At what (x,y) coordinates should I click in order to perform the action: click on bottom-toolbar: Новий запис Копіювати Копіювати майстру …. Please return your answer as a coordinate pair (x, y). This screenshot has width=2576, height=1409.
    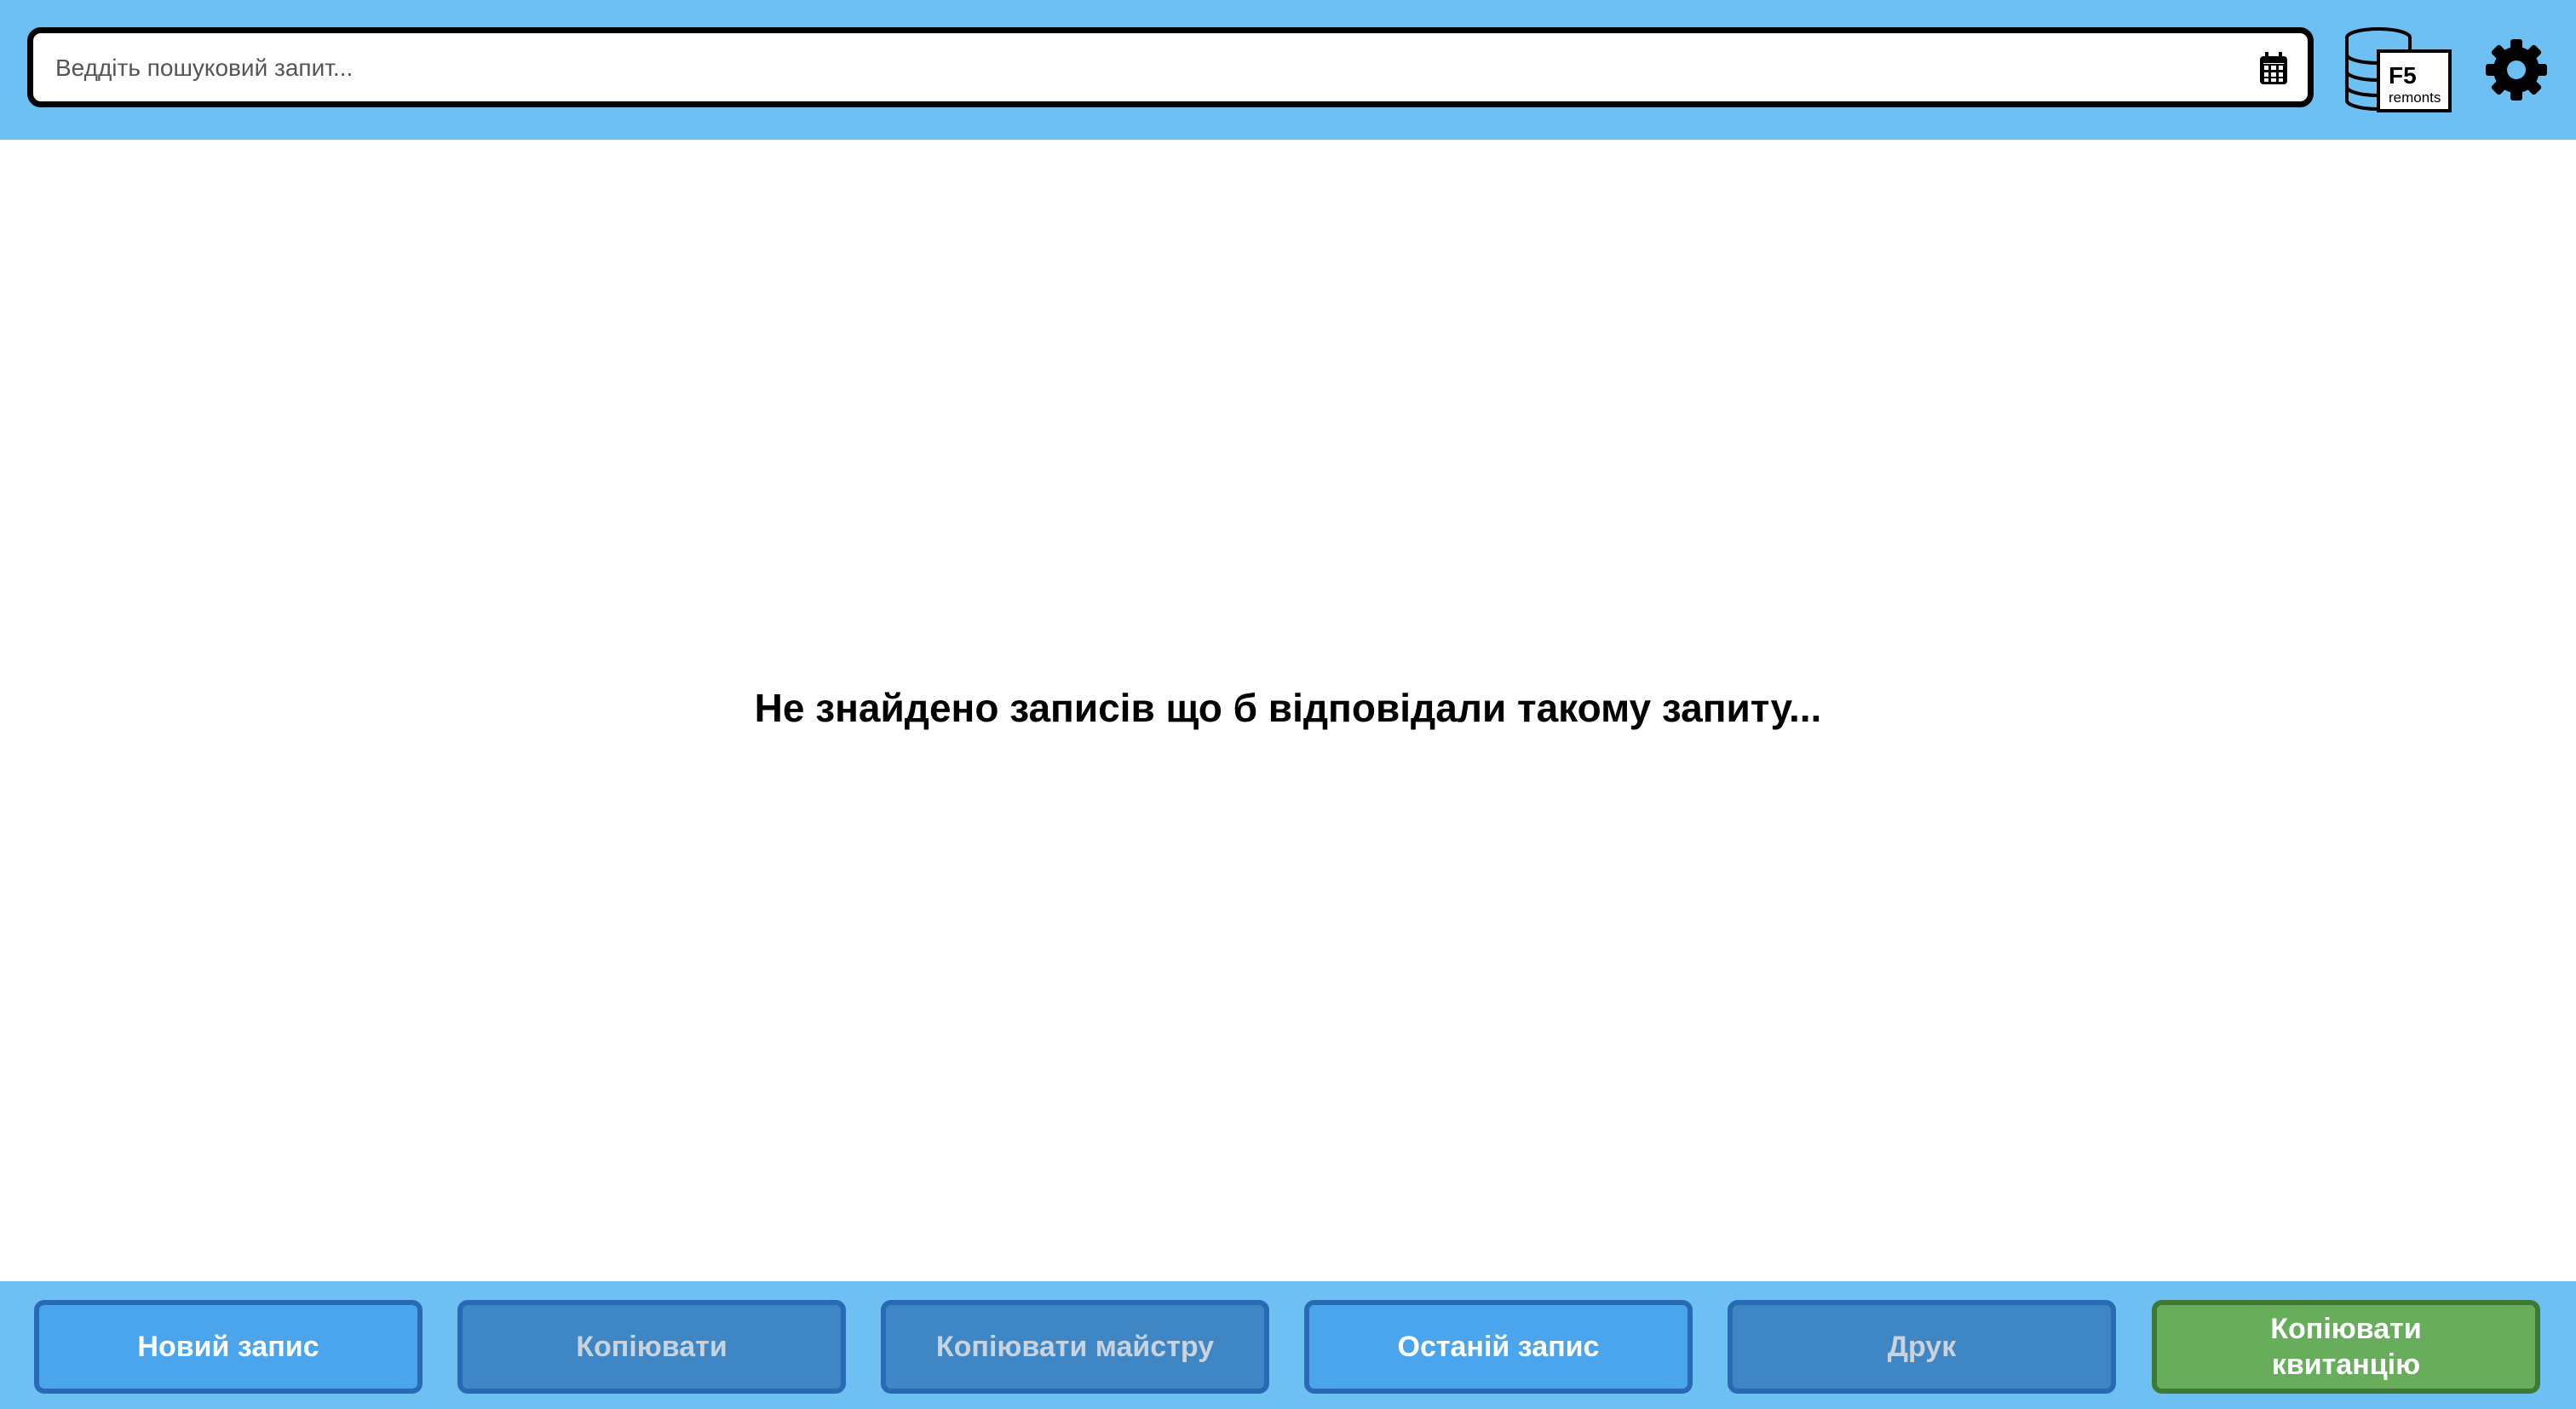
    Looking at the image, I should click on (1288, 1345).